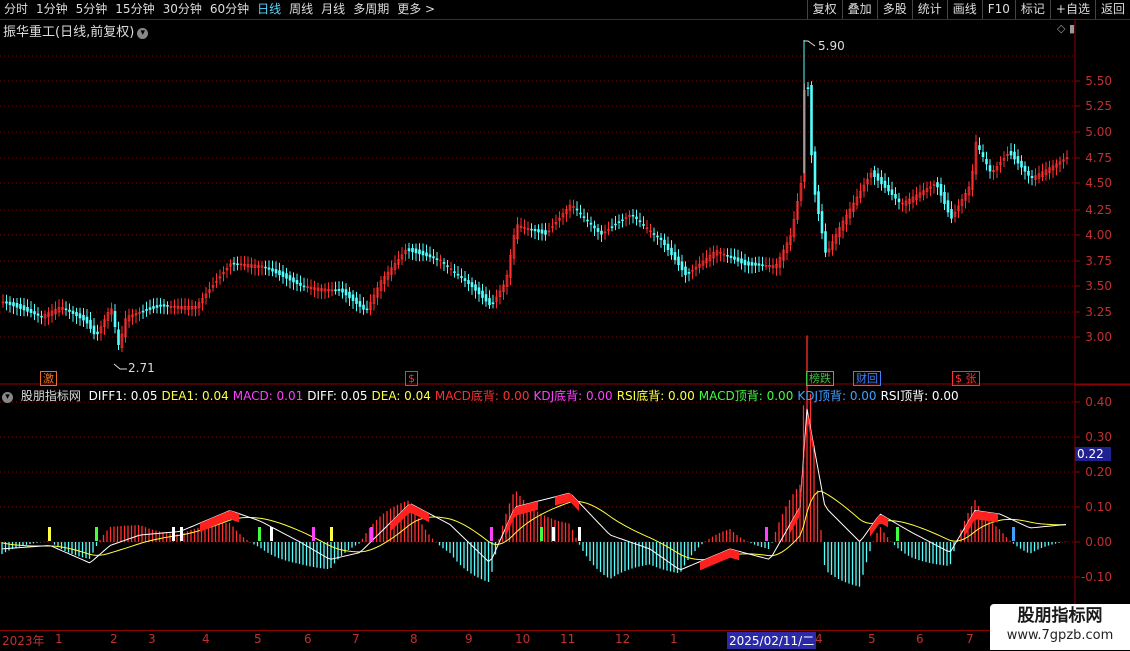 The height and width of the screenshot is (651, 1130). What do you see at coordinates (966, 378) in the screenshot?
I see `event-badge: $ 张` at bounding box center [966, 378].